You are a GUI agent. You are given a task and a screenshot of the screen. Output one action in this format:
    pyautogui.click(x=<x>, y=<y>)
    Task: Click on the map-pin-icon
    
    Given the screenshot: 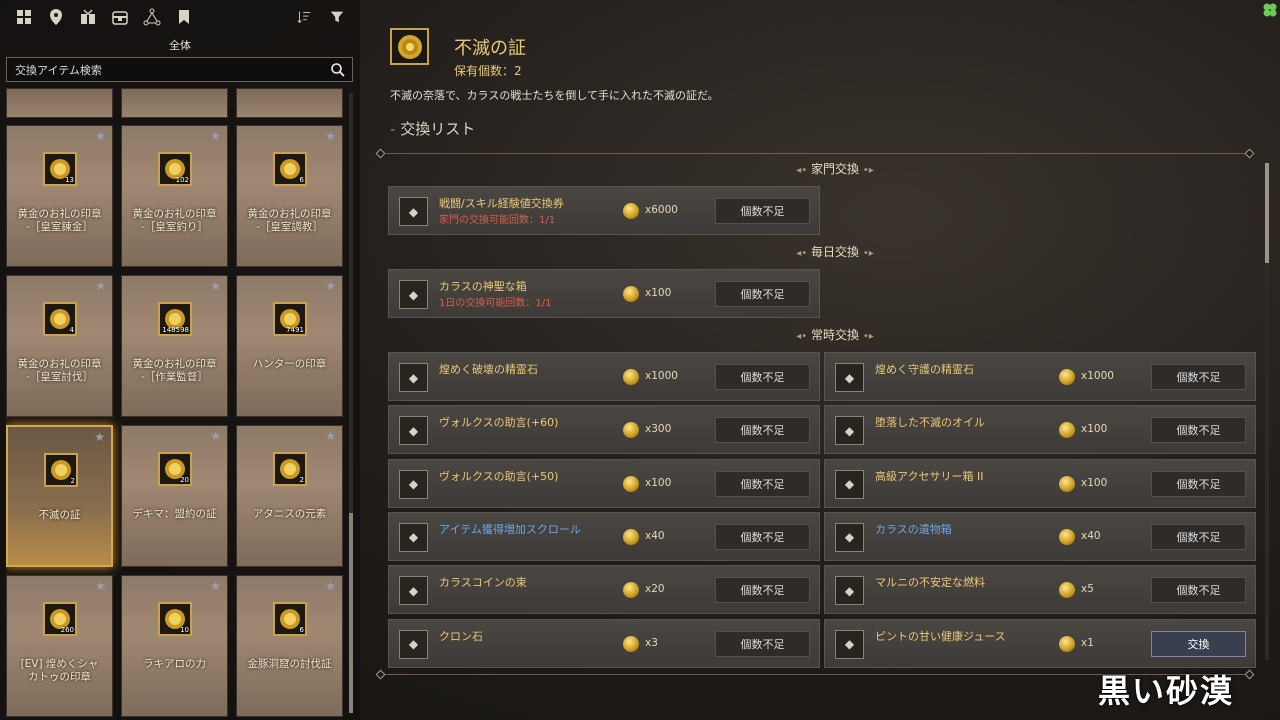 What is the action you would take?
    pyautogui.click(x=56, y=17)
    